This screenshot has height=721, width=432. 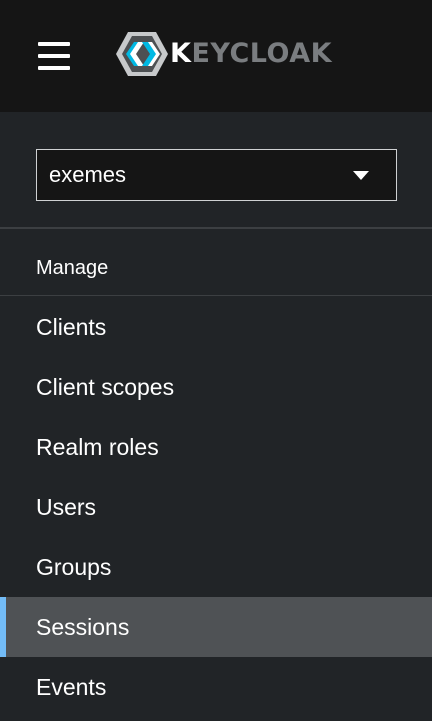 I want to click on section-title-manage: Manage, so click(x=72, y=268).